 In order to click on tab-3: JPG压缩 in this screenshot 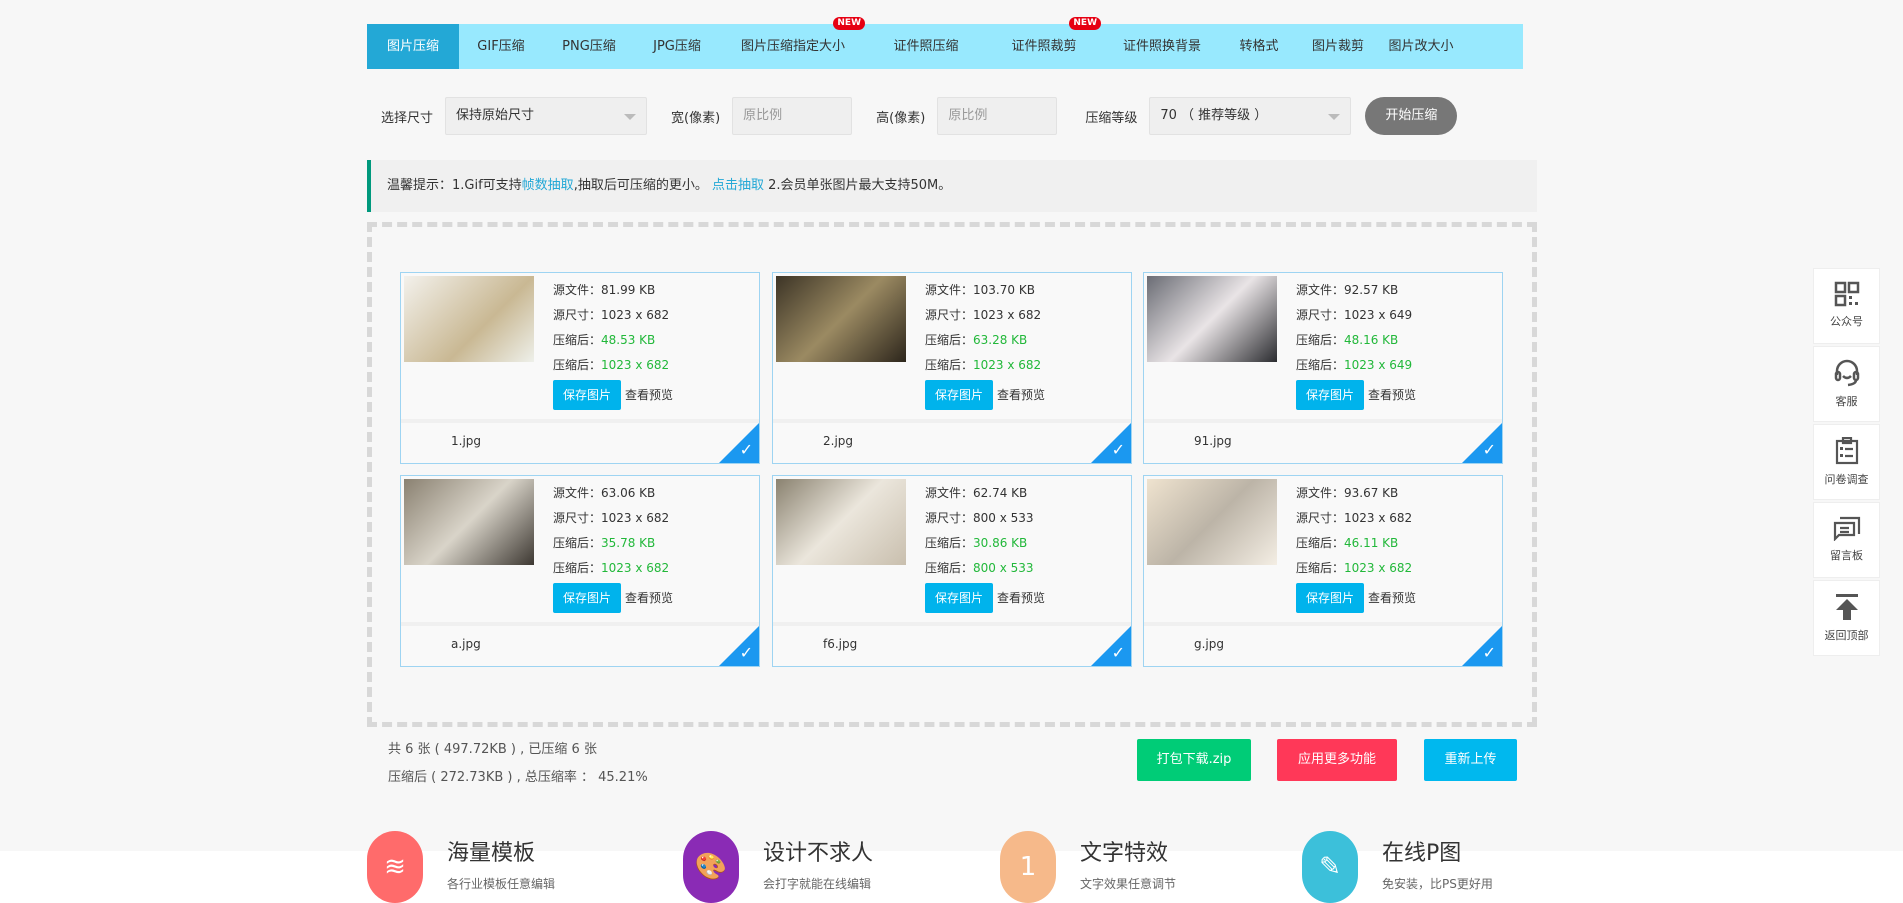, I will do `click(677, 46)`.